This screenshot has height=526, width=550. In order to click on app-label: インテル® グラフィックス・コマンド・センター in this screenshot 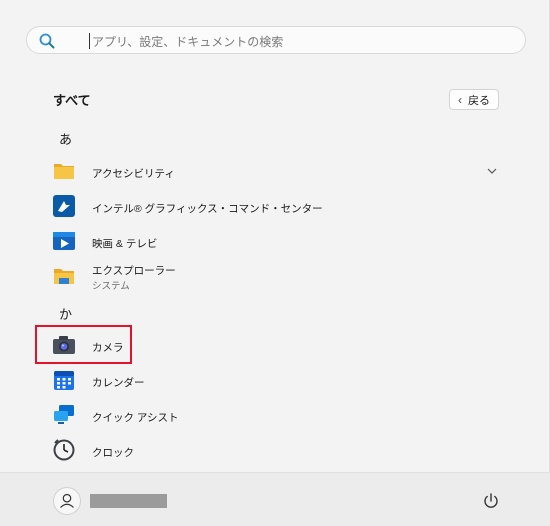, I will do `click(207, 209)`.